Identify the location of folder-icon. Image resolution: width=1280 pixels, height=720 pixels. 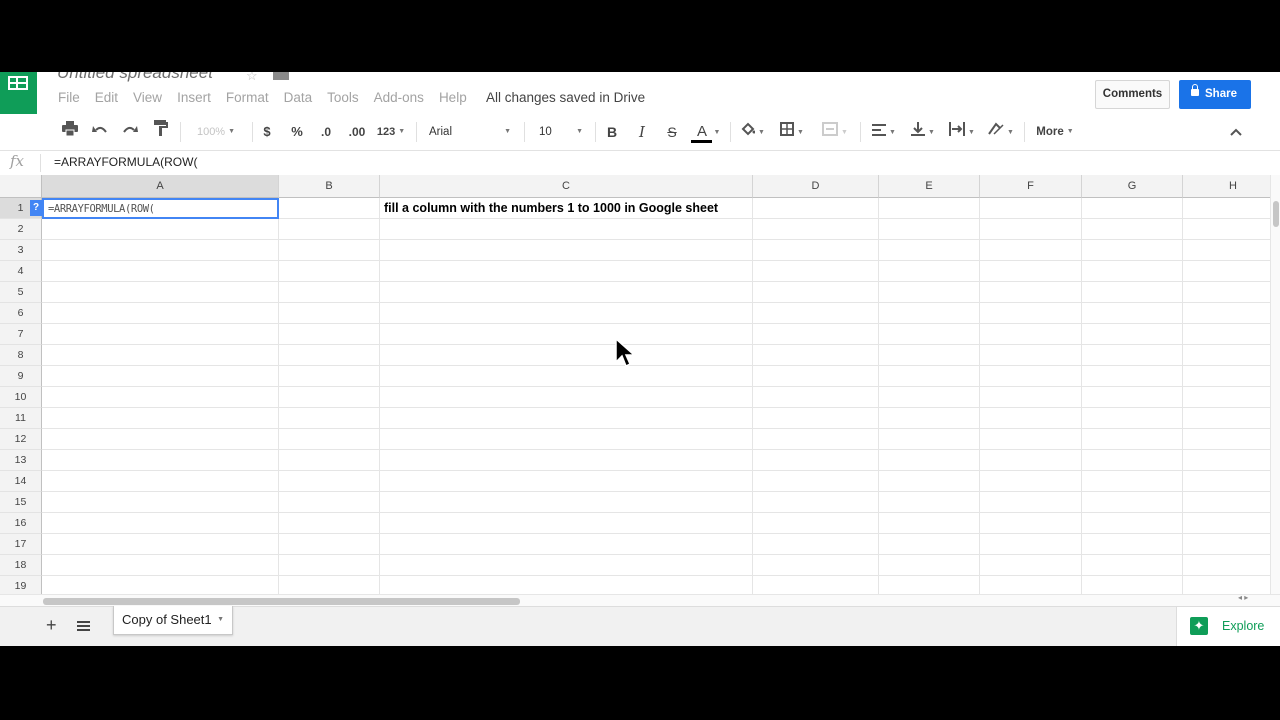
(281, 76).